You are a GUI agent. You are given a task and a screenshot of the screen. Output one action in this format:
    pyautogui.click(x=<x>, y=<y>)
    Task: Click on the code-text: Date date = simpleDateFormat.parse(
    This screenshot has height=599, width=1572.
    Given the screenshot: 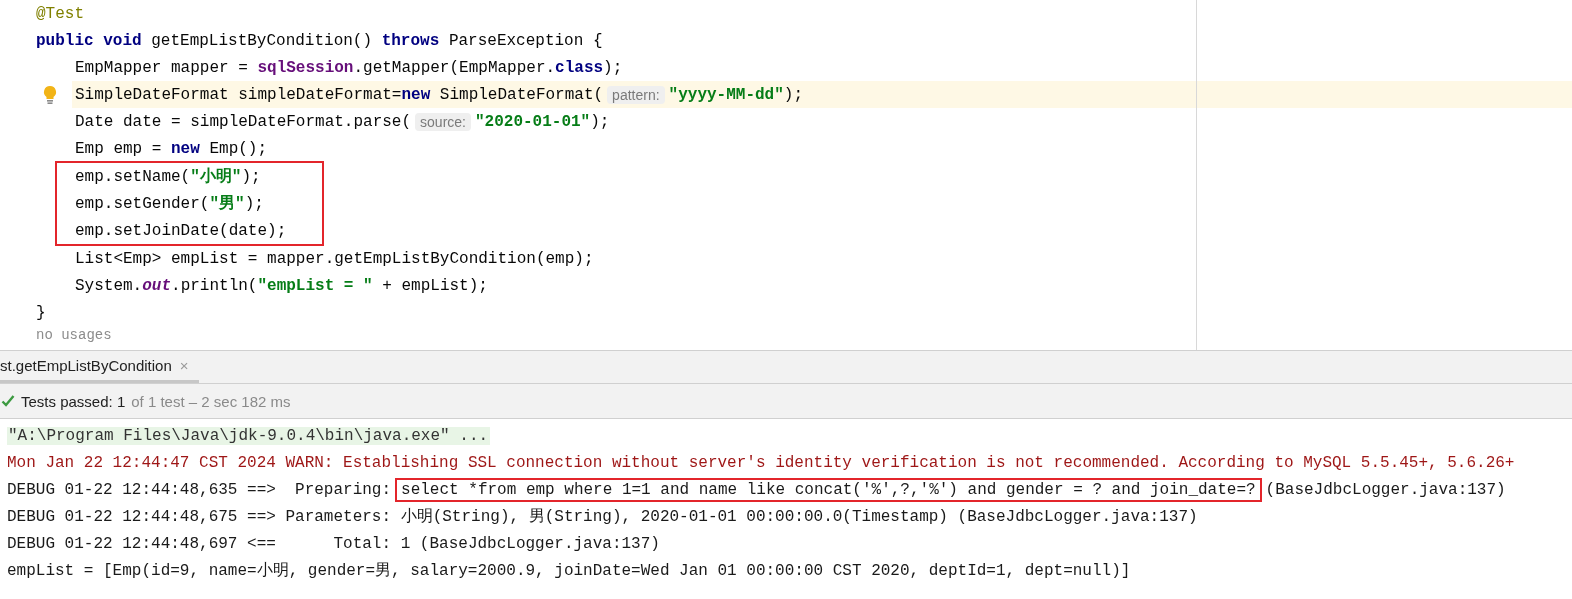 What is the action you would take?
    pyautogui.click(x=243, y=121)
    